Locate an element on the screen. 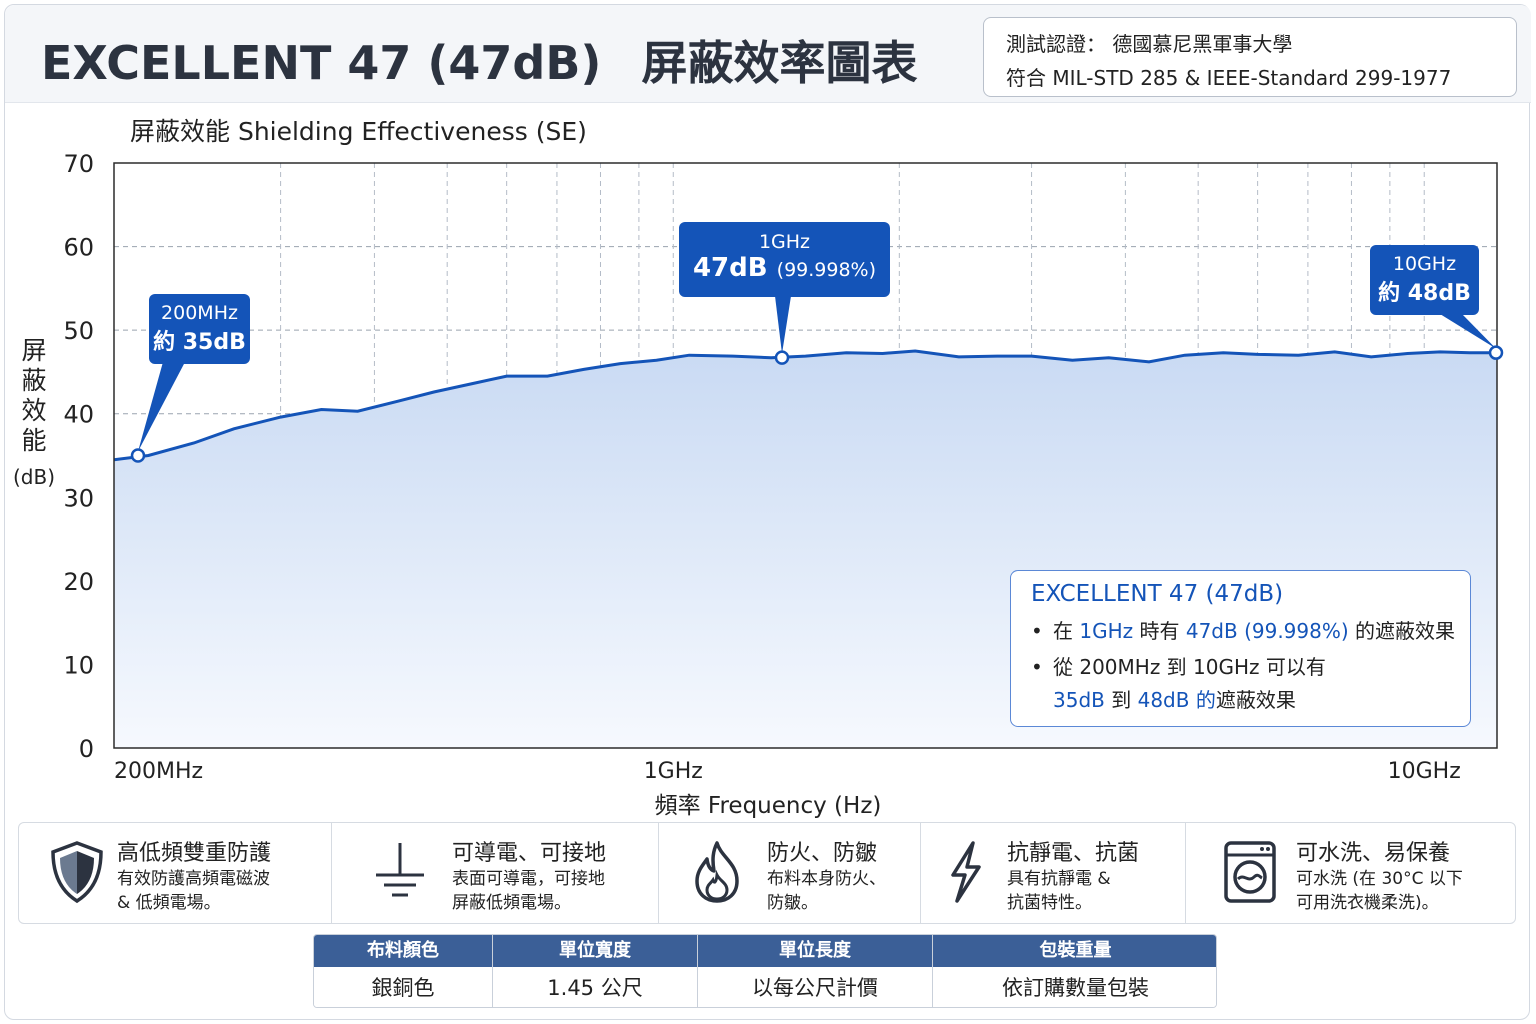  legend-text: 到 is located at coordinates (1121, 700).